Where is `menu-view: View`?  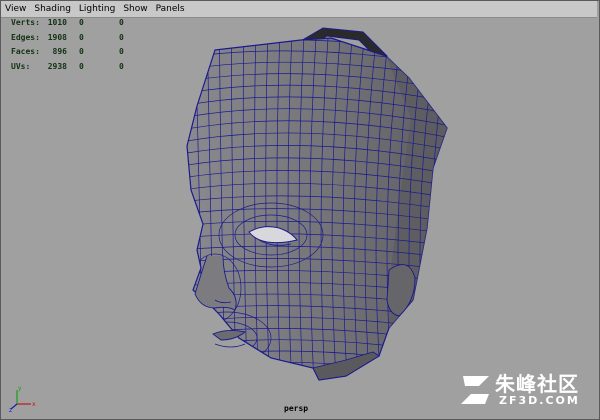
menu-view: View is located at coordinates (15, 9).